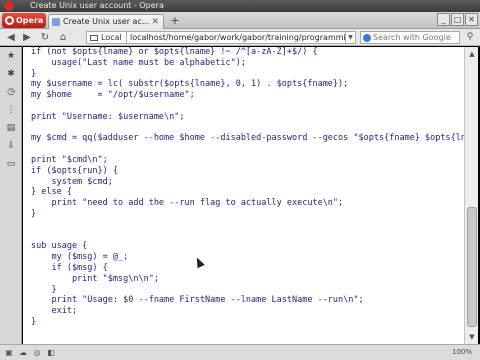  I want to click on tab-create-unix-user: Create Unix user ac... ✕, so click(106, 21).